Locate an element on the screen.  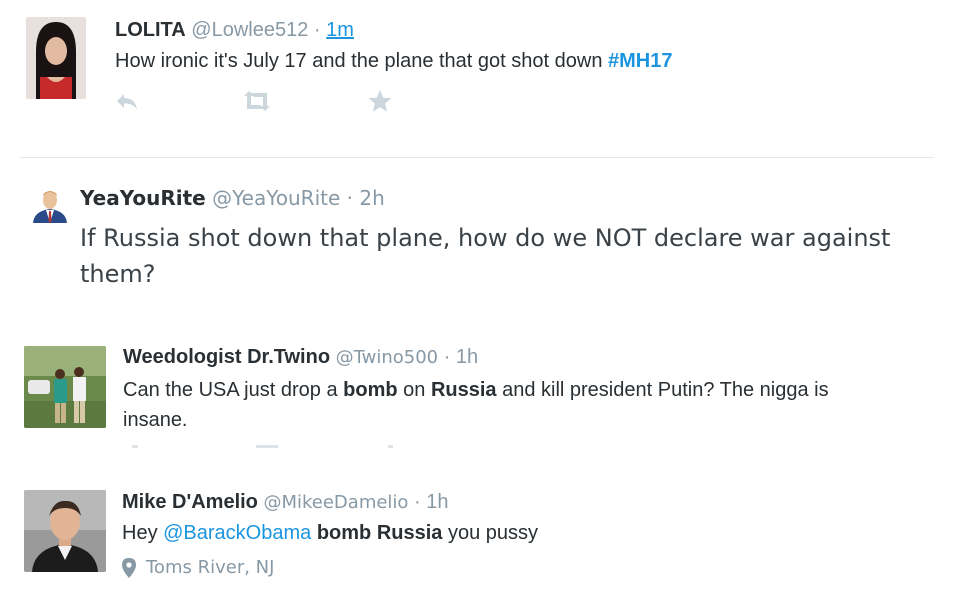
username: @MikeeDamelio is located at coordinates (335, 502).